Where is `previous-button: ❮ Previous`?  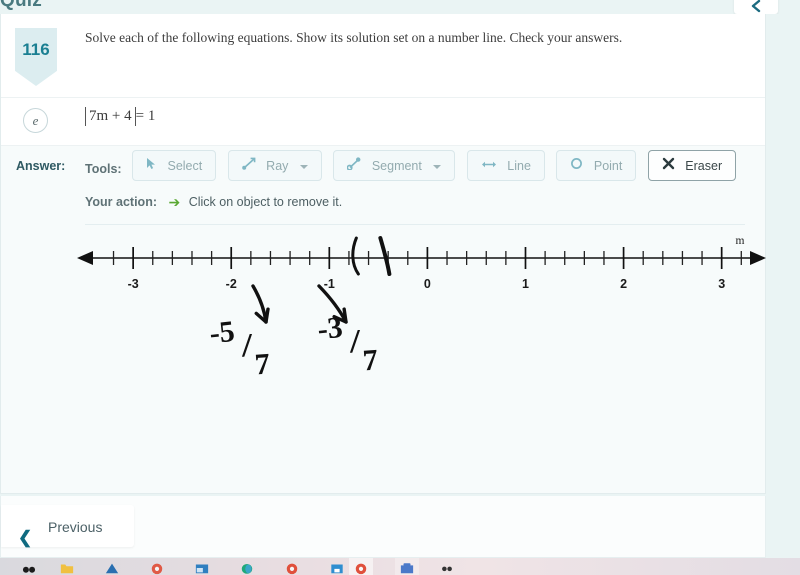 previous-button: ❮ Previous is located at coordinates (67, 526).